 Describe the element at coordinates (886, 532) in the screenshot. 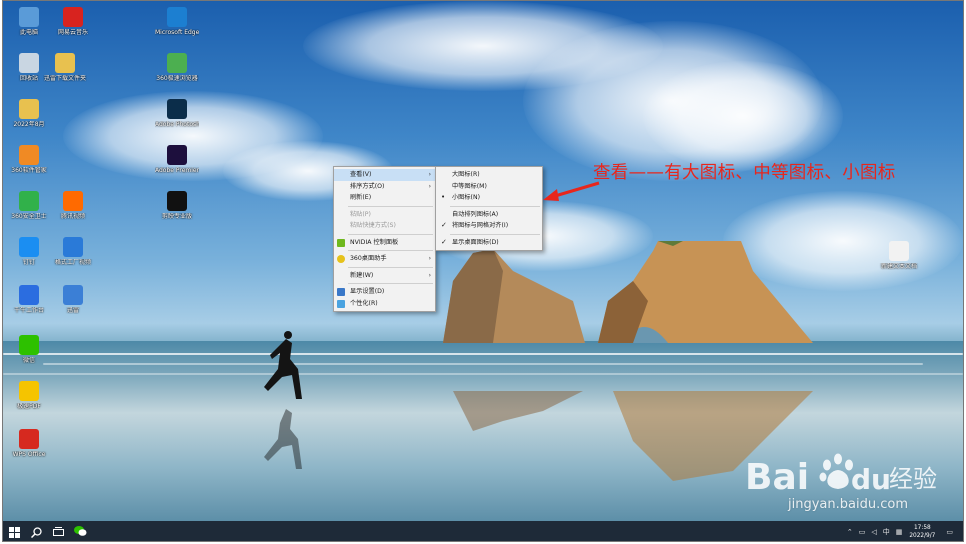

I see `ime-indicator: 中` at that location.